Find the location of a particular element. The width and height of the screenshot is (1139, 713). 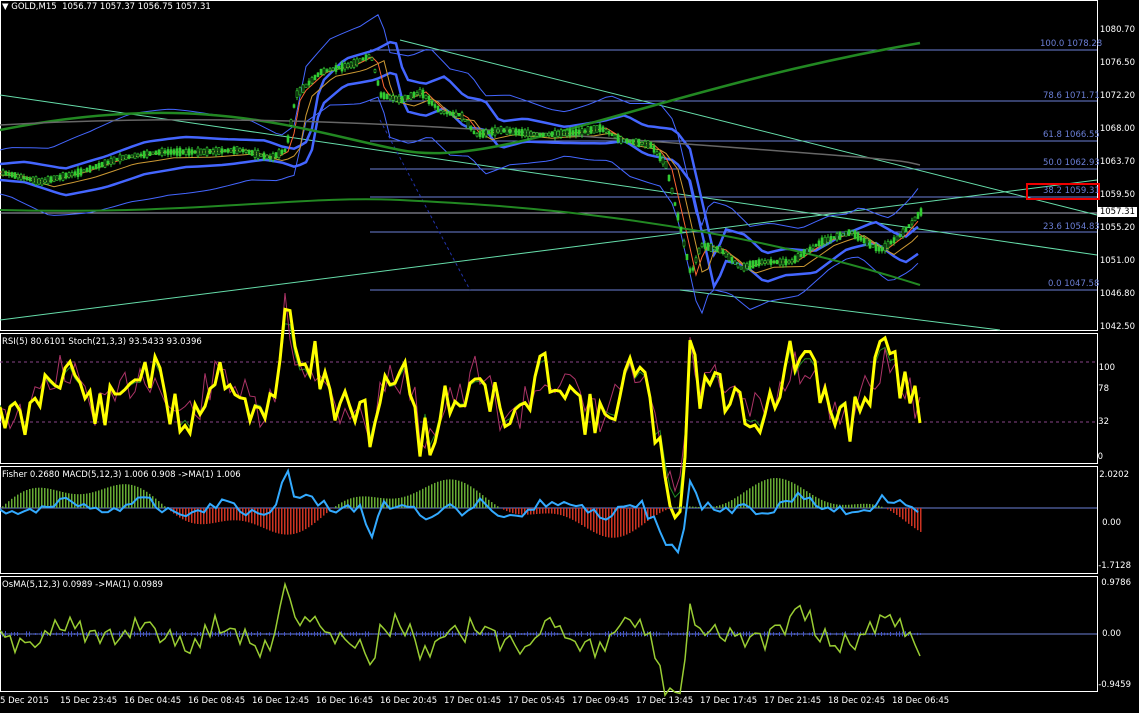

time-tick: 5 Dec 2015 is located at coordinates (24, 701).